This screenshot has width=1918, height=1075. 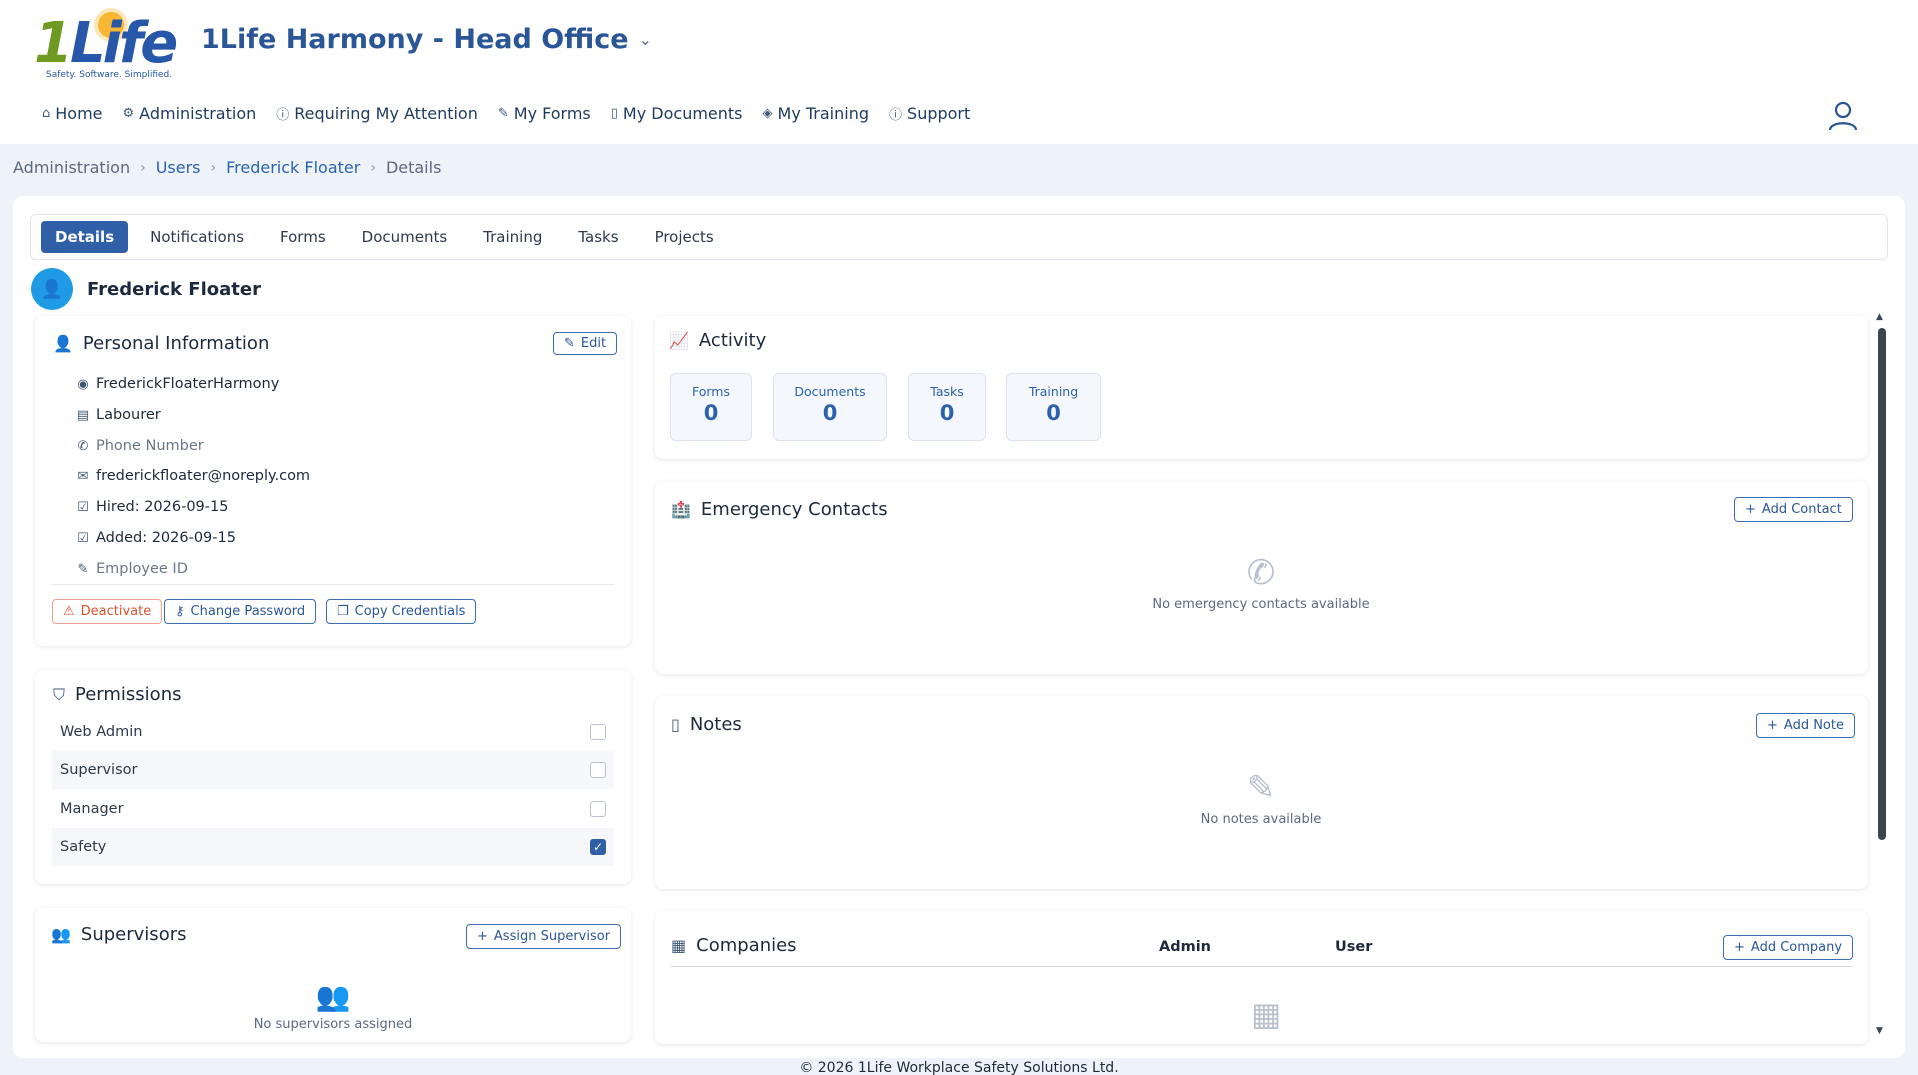 What do you see at coordinates (816, 113) in the screenshot?
I see `nav-my-training: ◈ My Training` at bounding box center [816, 113].